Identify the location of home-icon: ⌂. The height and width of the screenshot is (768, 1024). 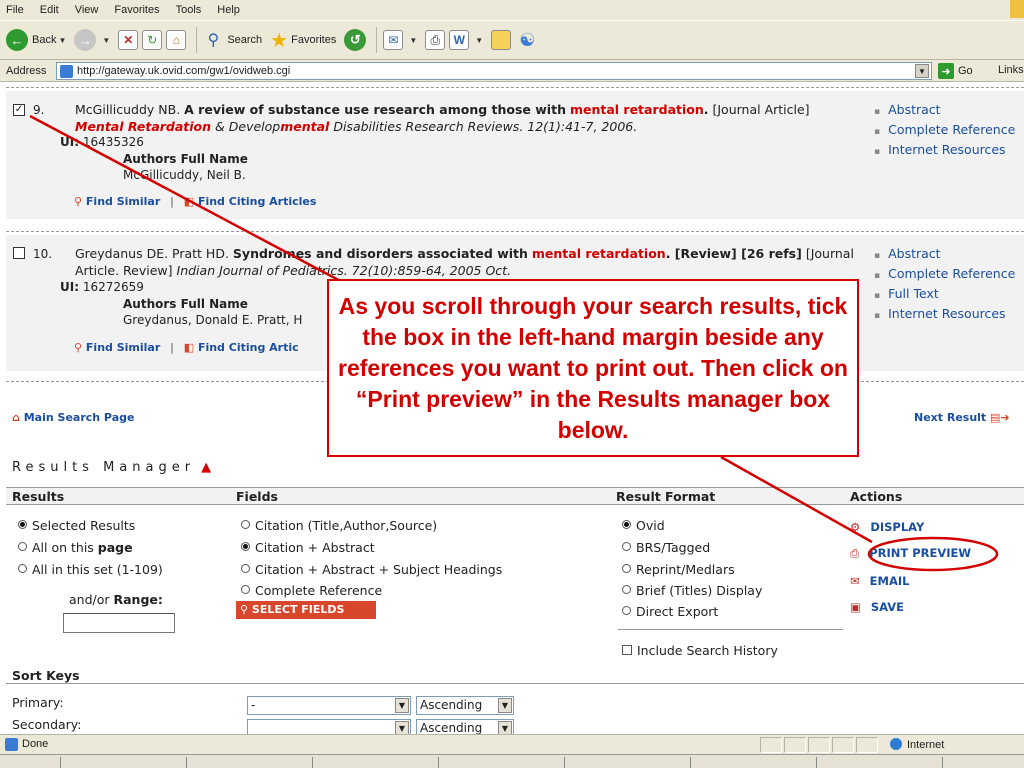
(176, 40).